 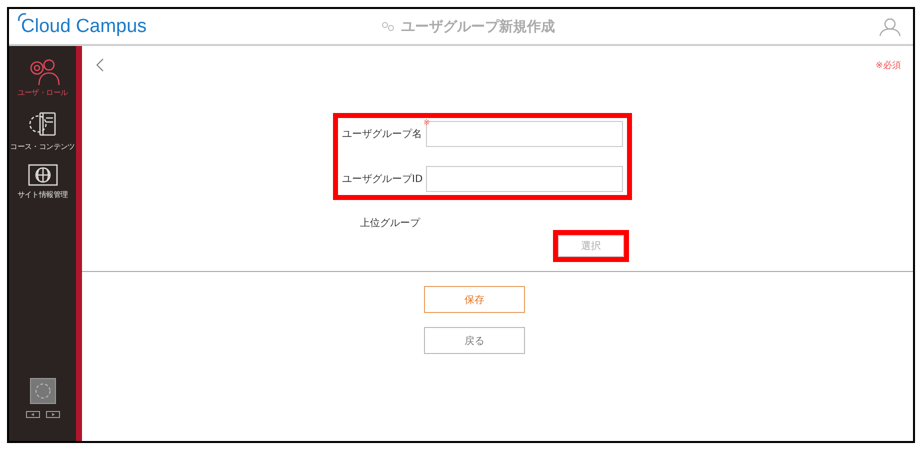 I want to click on page-title: ユーザグループ新規作成, so click(x=478, y=27).